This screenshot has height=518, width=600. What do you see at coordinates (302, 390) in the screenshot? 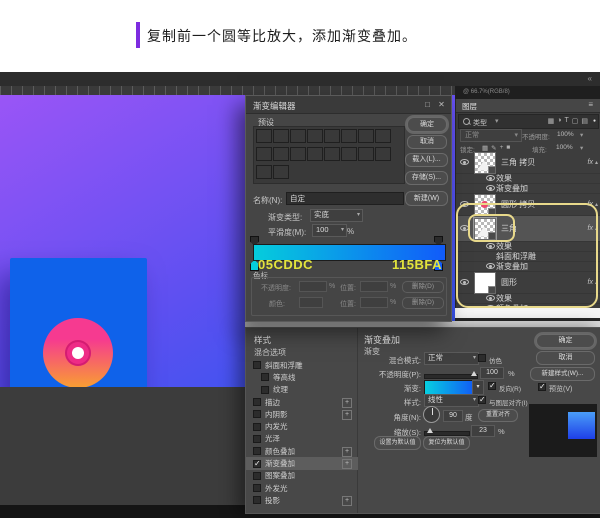
I see `style-item: ✓ 纹理 +` at bounding box center [302, 390].